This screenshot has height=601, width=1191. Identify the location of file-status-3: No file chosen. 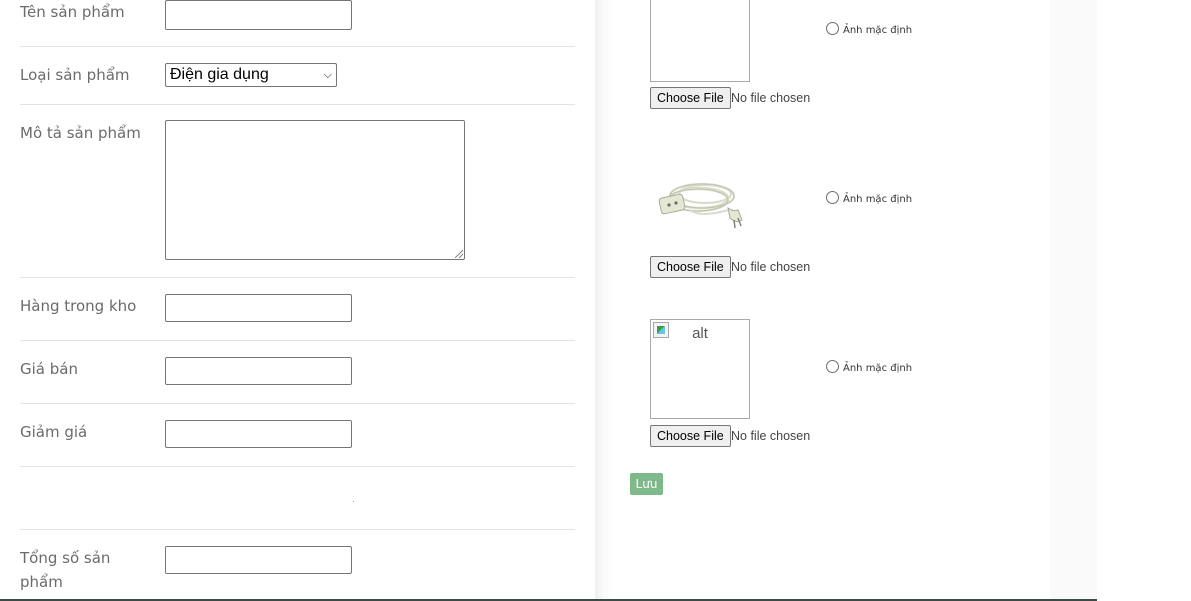
(771, 436).